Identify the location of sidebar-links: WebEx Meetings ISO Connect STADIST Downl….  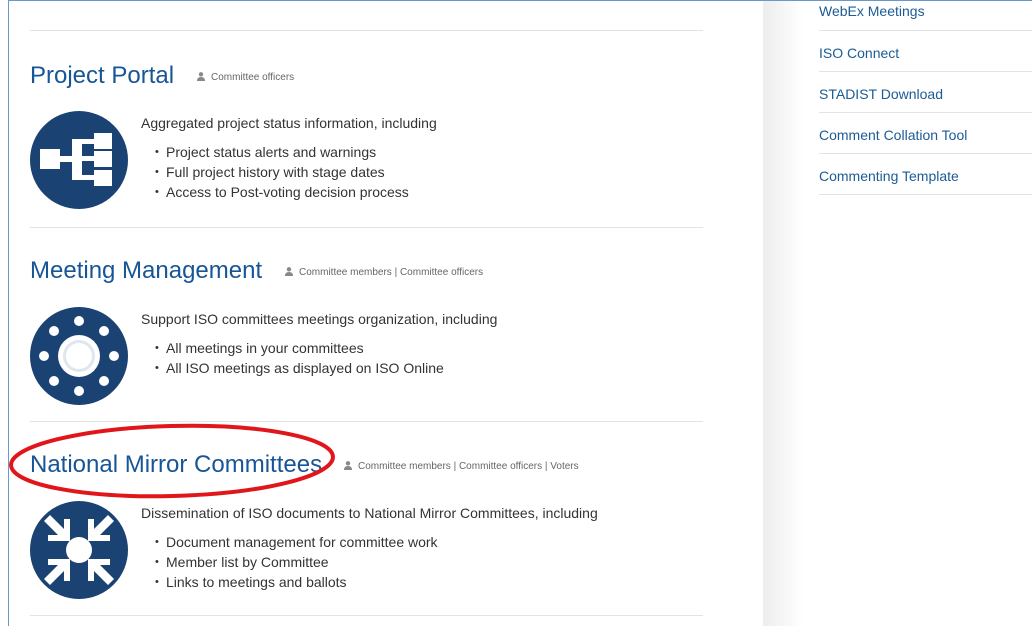
(925, 98).